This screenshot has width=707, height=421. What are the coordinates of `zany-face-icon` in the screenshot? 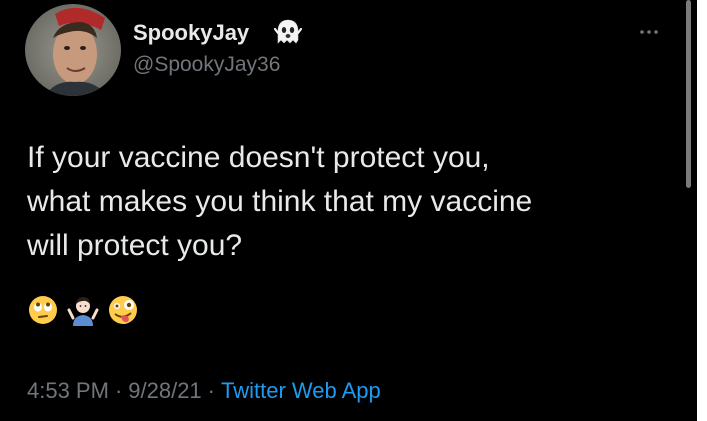 It's located at (123, 310).